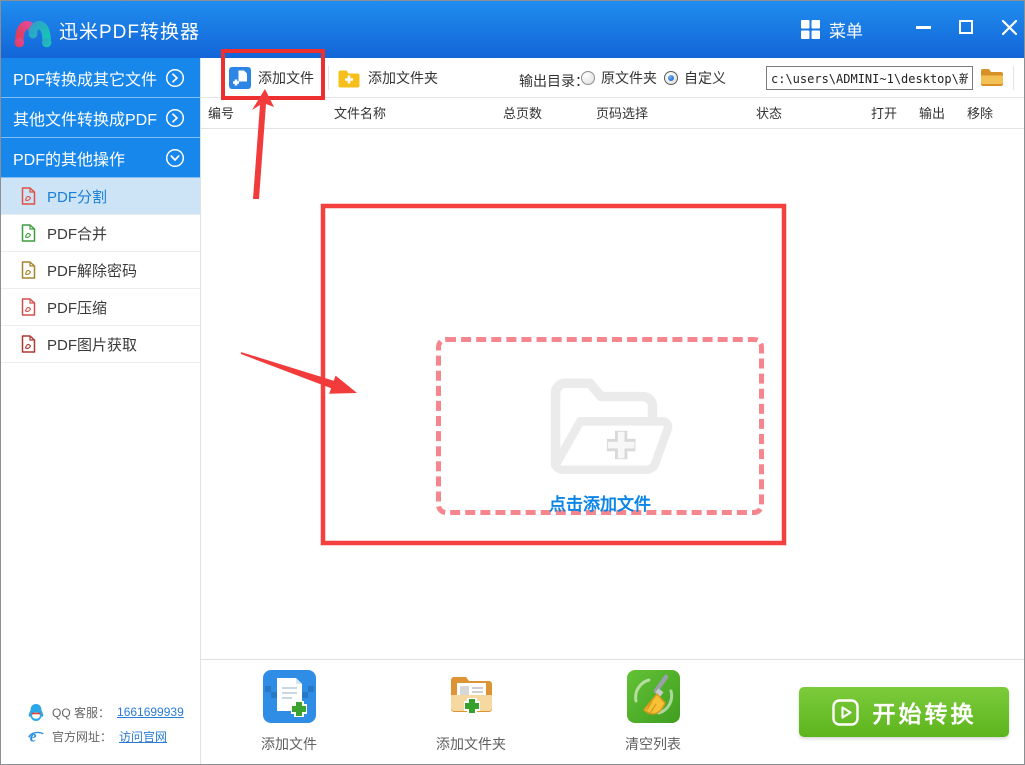 This screenshot has height=765, width=1025. I want to click on add-file-big-button: 添加文件, so click(289, 712).